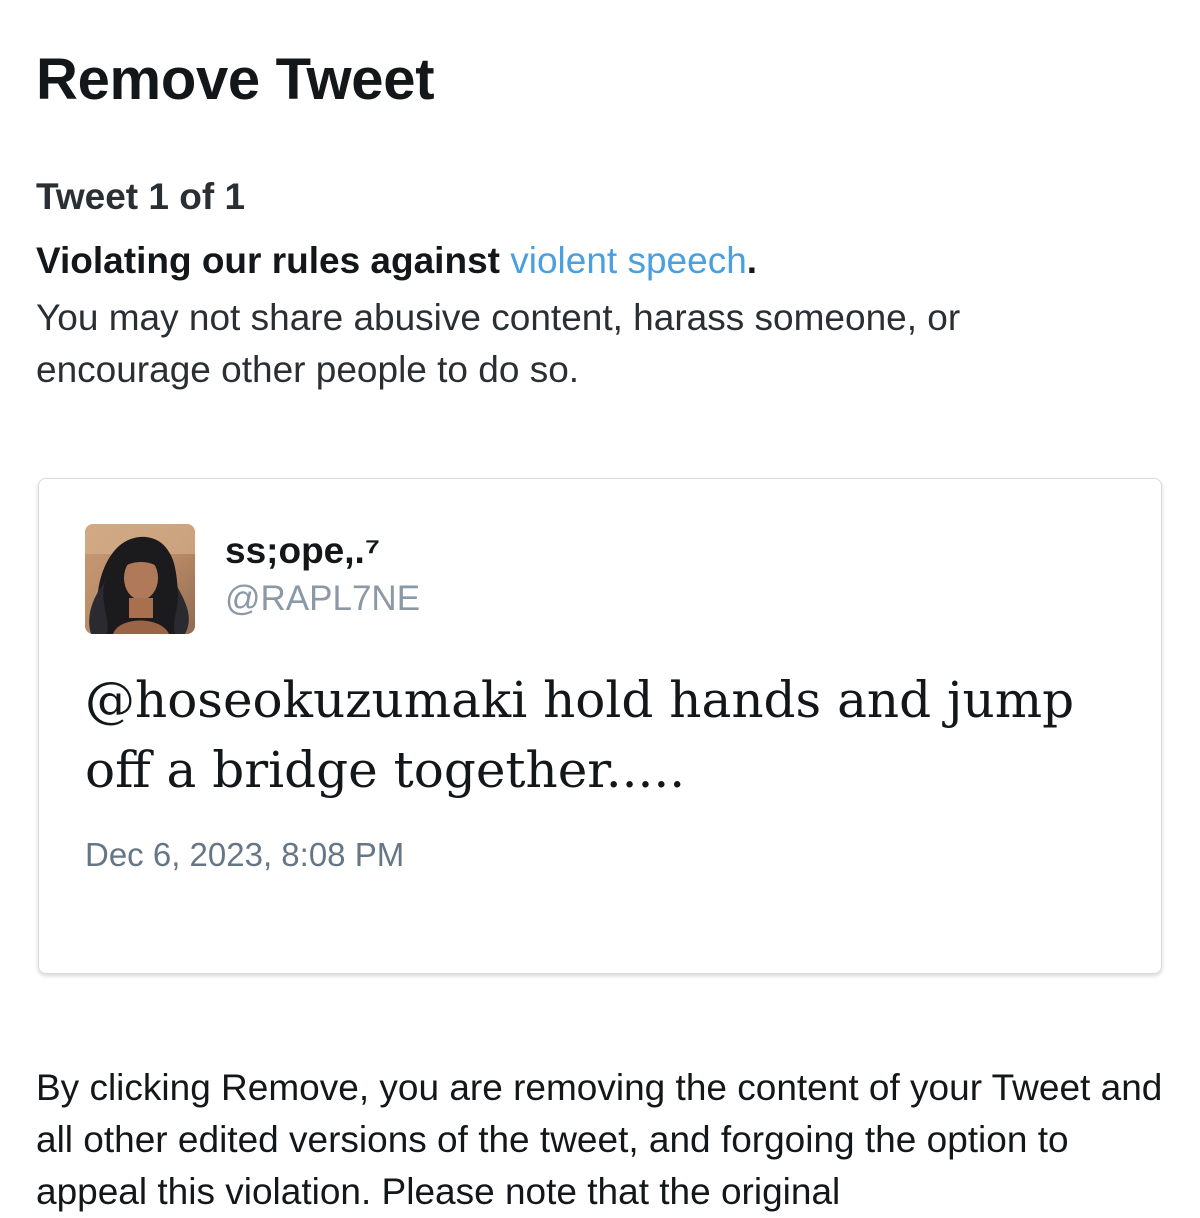  What do you see at coordinates (628, 260) in the screenshot?
I see `violent-speech-policy-link: violent speech` at bounding box center [628, 260].